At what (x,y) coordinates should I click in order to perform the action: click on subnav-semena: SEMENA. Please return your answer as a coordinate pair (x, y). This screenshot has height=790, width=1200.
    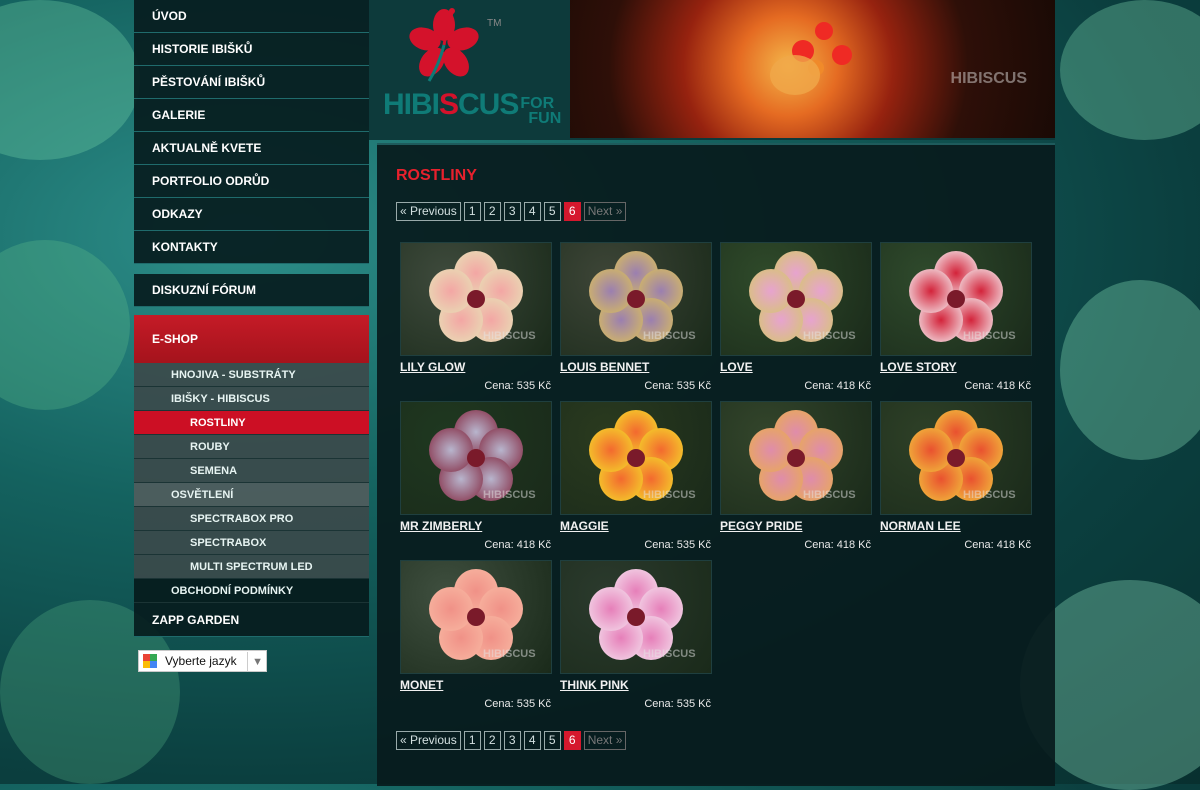
    Looking at the image, I should click on (251, 471).